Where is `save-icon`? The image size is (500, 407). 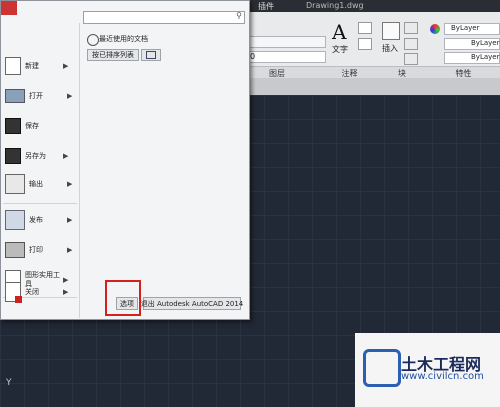
save-icon is located at coordinates (13, 126).